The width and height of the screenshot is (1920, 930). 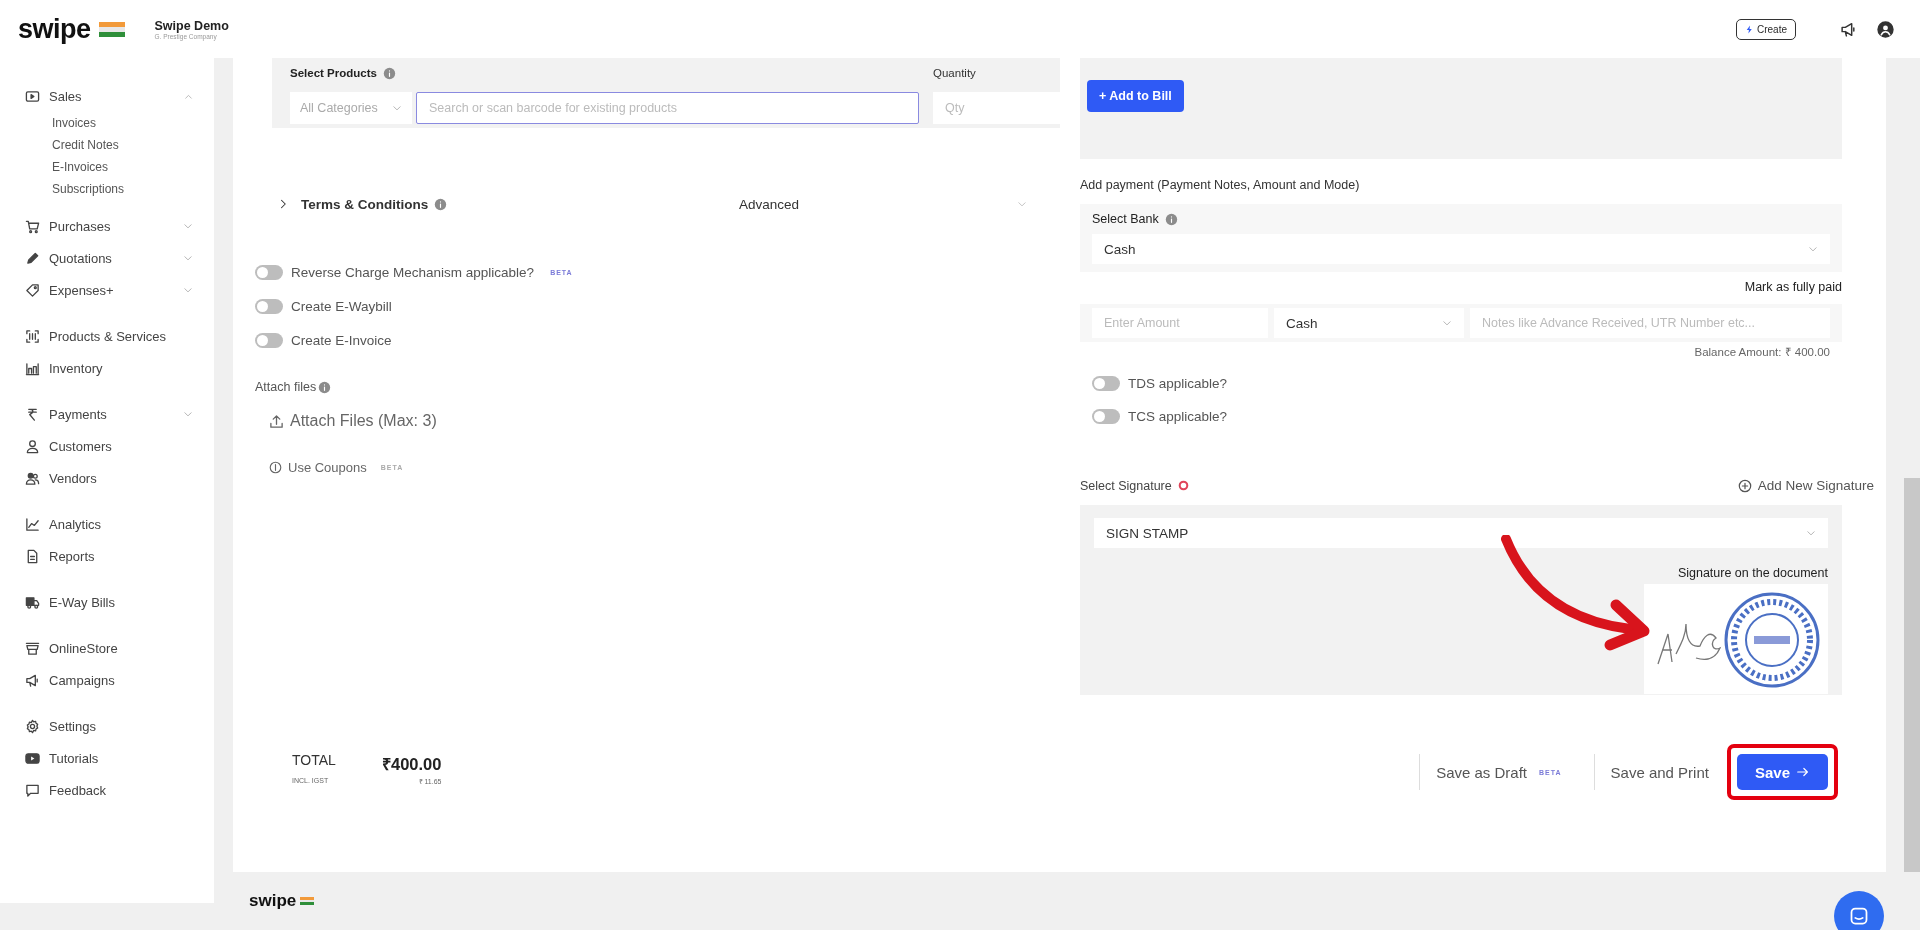 I want to click on flag-icon, so click(x=307, y=901).